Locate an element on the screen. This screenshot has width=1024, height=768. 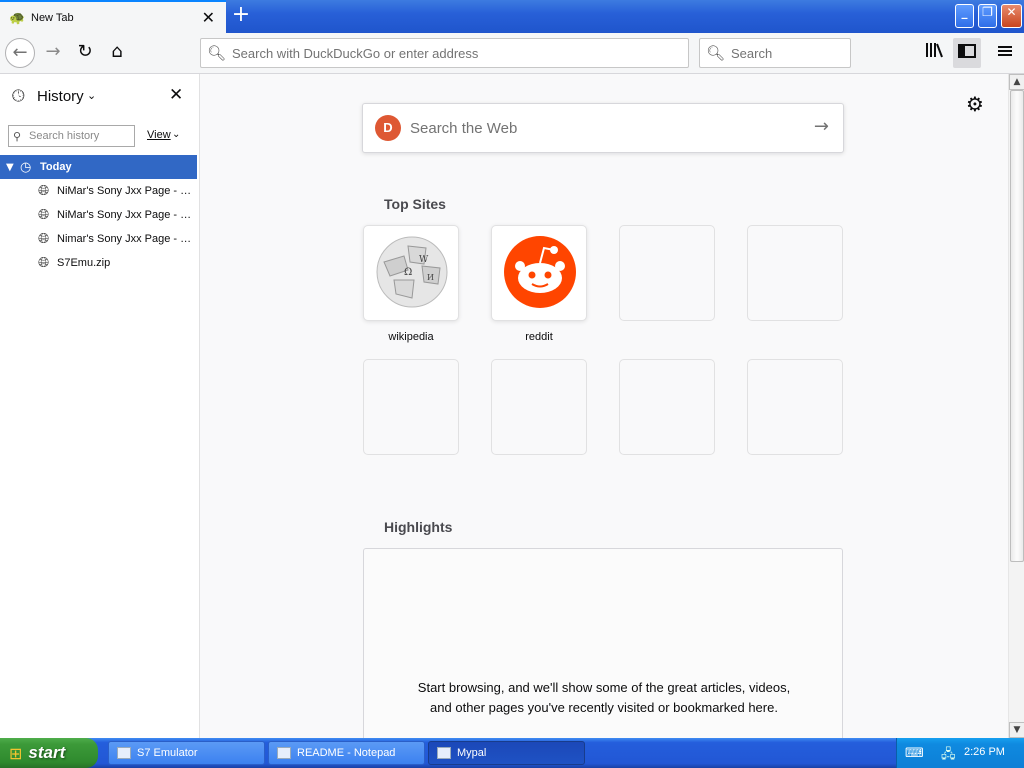
vertical-scrollbar: ▲ ▼ is located at coordinates (1016, 406).